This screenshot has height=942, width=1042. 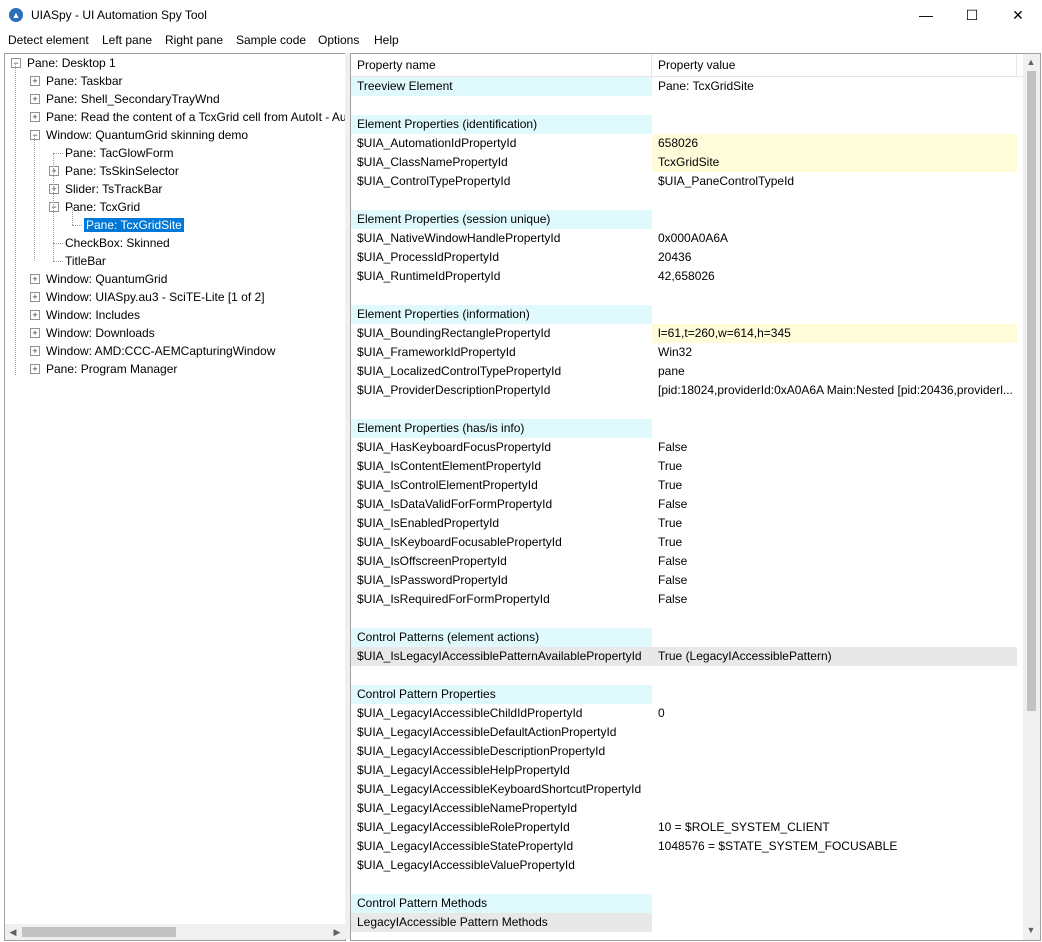 What do you see at coordinates (48, 40) in the screenshot?
I see `menu-detect-element: Detect element` at bounding box center [48, 40].